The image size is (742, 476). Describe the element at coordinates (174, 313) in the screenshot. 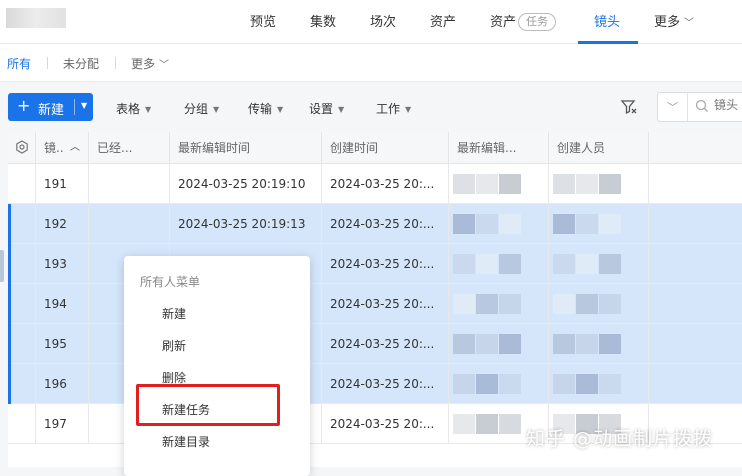

I see `menu-item-new: 新建` at that location.